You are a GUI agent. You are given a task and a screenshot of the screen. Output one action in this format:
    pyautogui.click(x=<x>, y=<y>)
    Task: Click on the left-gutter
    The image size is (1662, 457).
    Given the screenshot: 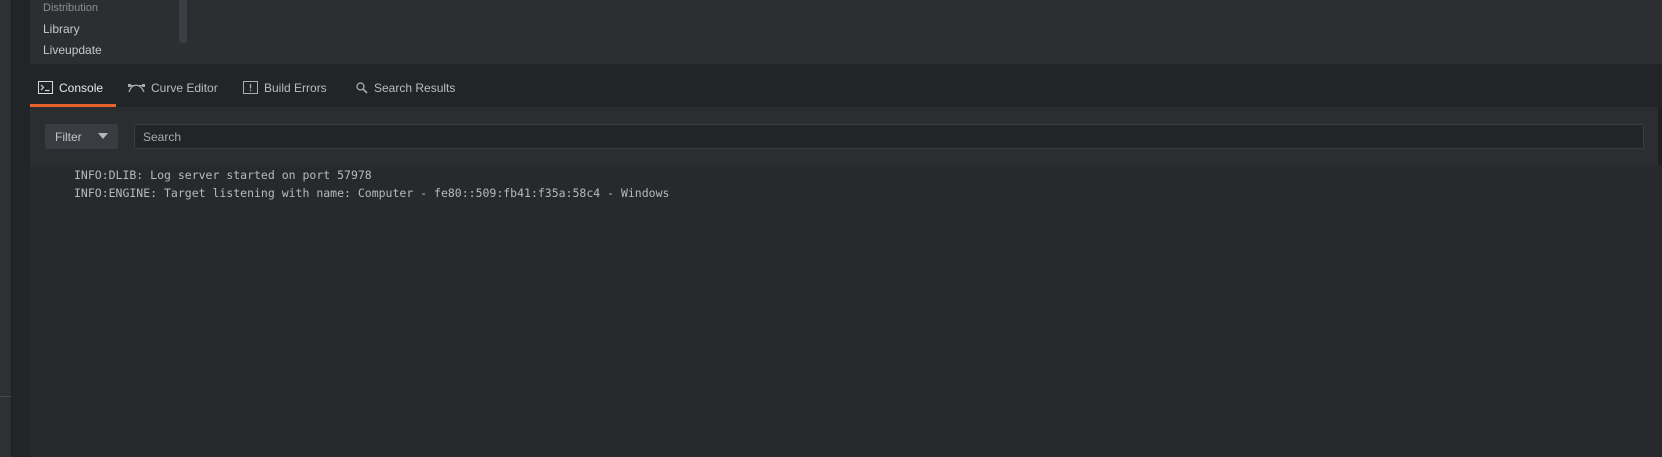 What is the action you would take?
    pyautogui.click(x=5, y=228)
    